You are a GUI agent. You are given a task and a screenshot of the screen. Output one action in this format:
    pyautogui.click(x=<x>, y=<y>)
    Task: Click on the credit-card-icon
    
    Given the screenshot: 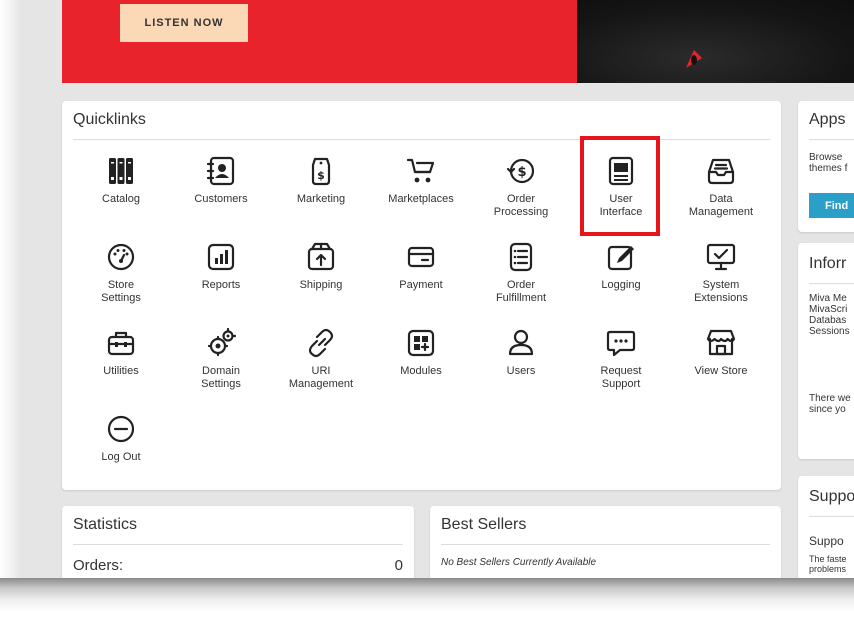 What is the action you would take?
    pyautogui.click(x=421, y=257)
    